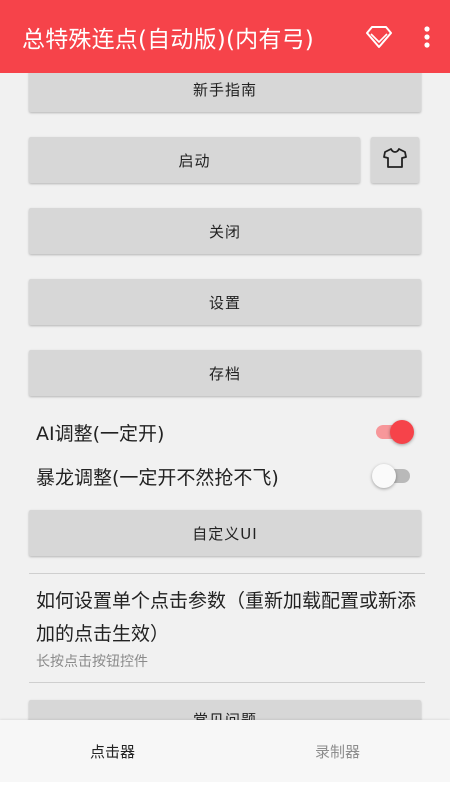  I want to click on overflow-menu-icon, so click(427, 37).